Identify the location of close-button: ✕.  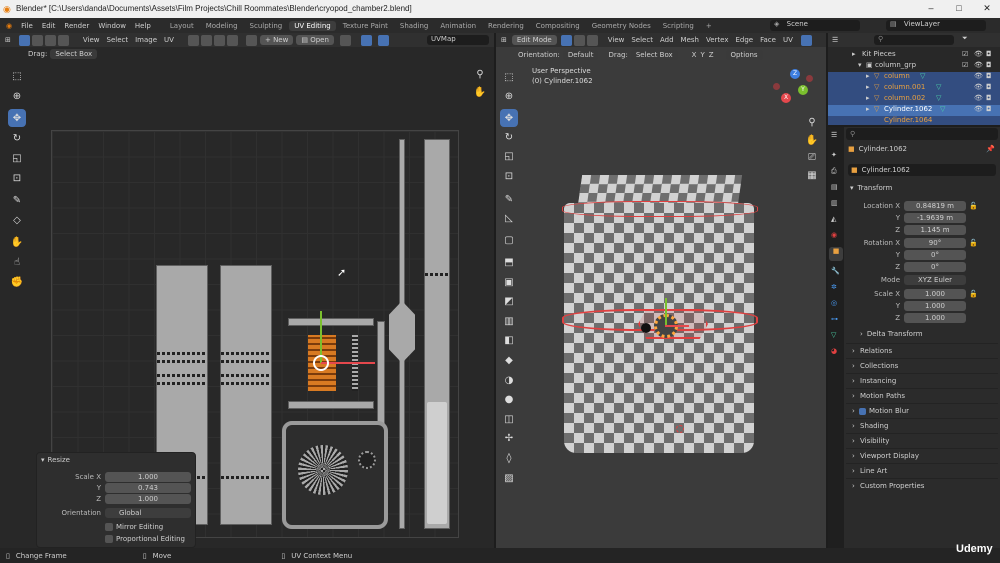
(987, 9).